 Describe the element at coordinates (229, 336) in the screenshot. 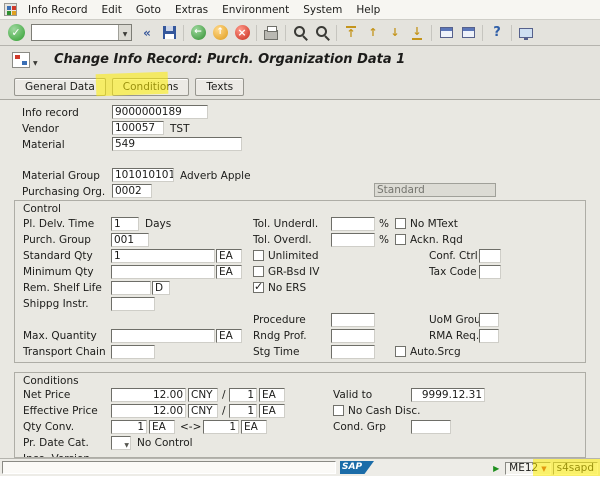

I see `field-max-quantity-unit: EA` at that location.